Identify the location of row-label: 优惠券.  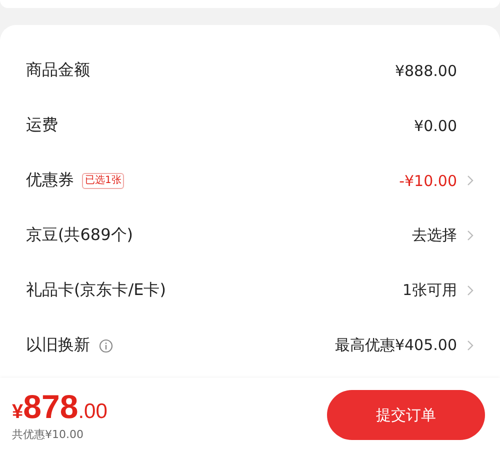
(50, 180).